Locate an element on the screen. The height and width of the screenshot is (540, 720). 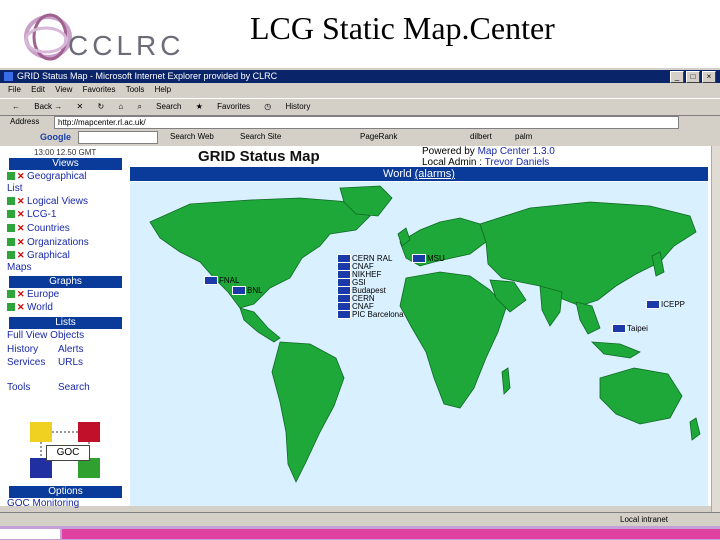
search-button: ⌕ Search is located at coordinates (159, 106).